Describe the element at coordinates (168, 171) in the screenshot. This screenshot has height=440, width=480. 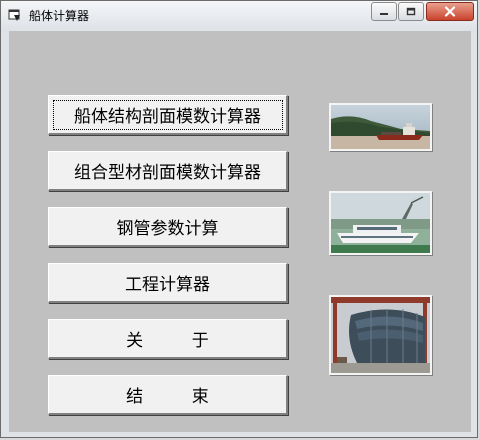
I see `composite-profile-calculator-button: 组合型材剖面模数计算器` at that location.